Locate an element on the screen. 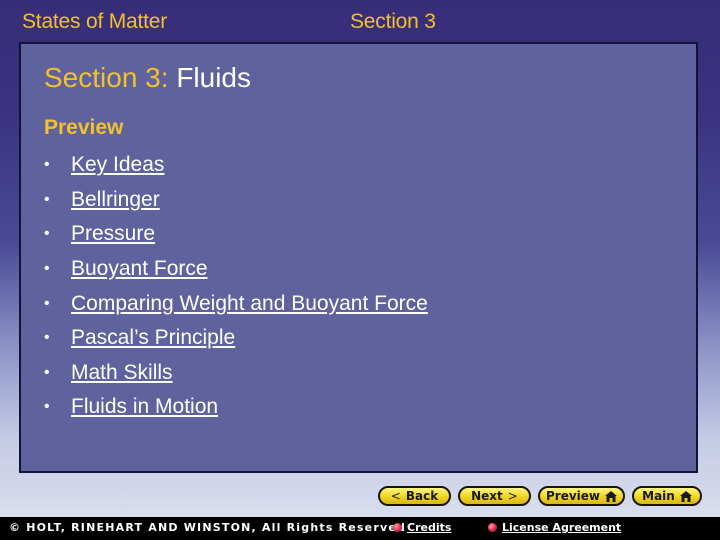 The image size is (720, 540). chevron-right-icon: > is located at coordinates (512, 496).